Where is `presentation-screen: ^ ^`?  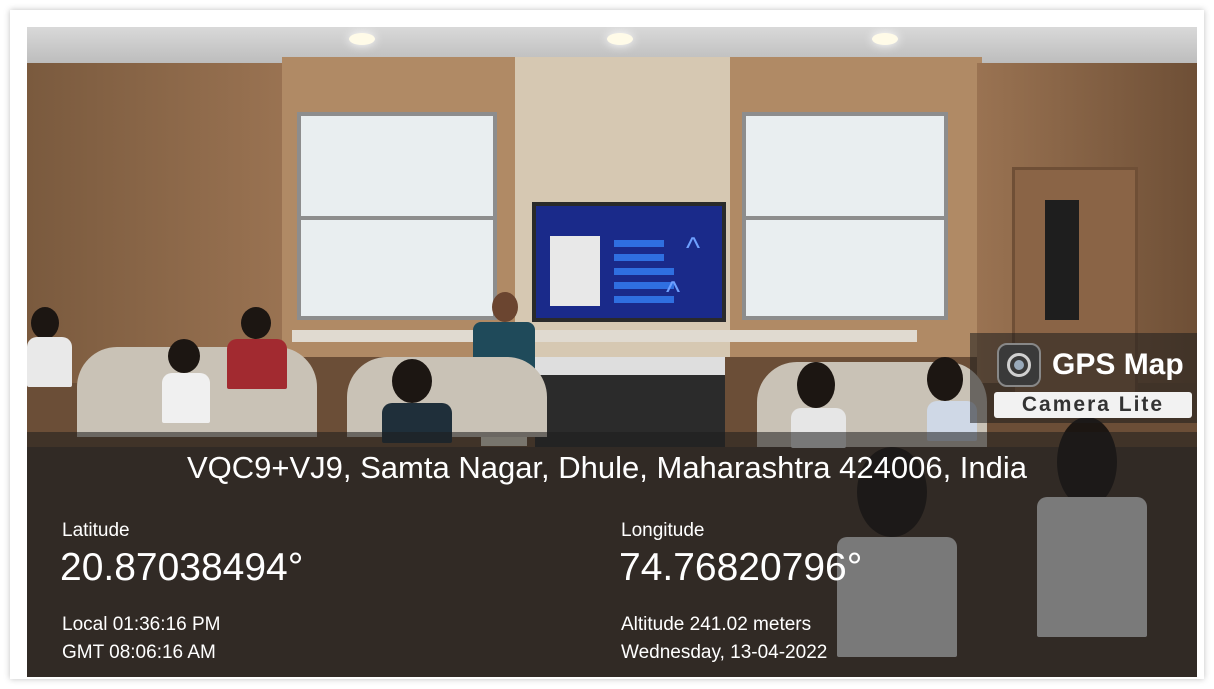 presentation-screen: ^ ^ is located at coordinates (629, 262).